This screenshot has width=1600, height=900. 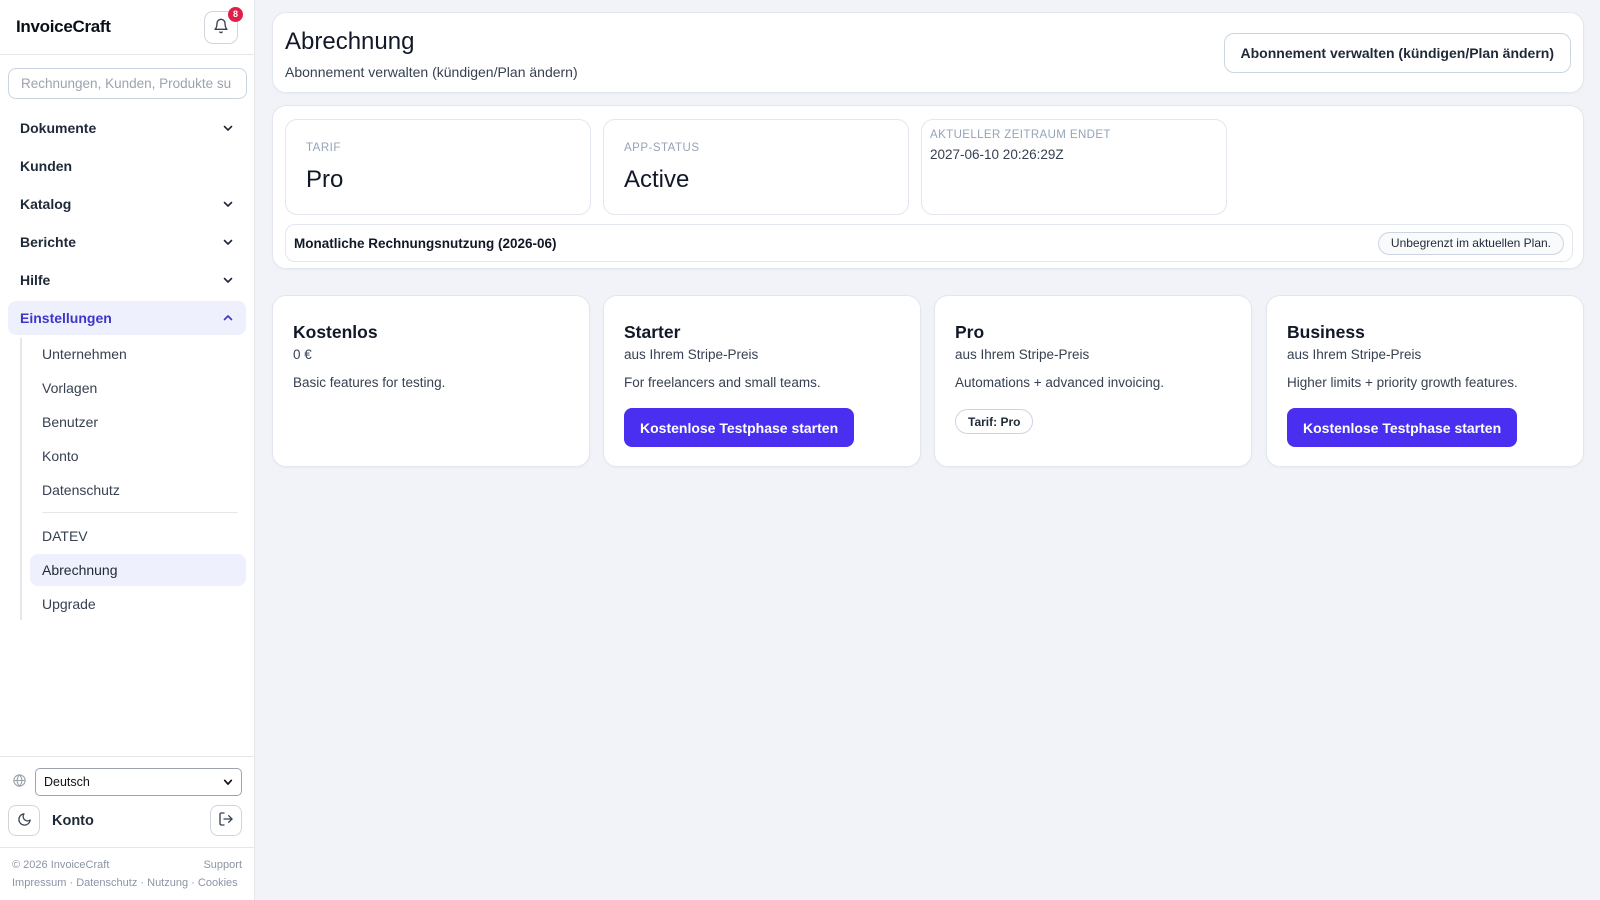 I want to click on logout-icon, so click(x=226, y=820).